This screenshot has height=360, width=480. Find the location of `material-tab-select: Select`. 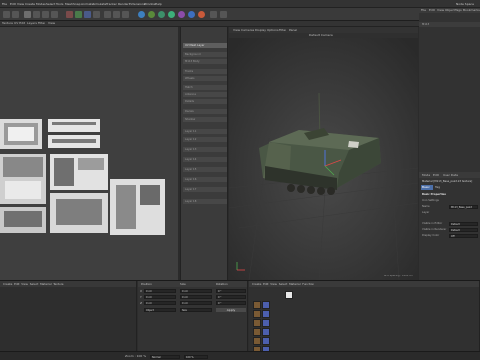

material-tab-select: Select is located at coordinates (34, 284).